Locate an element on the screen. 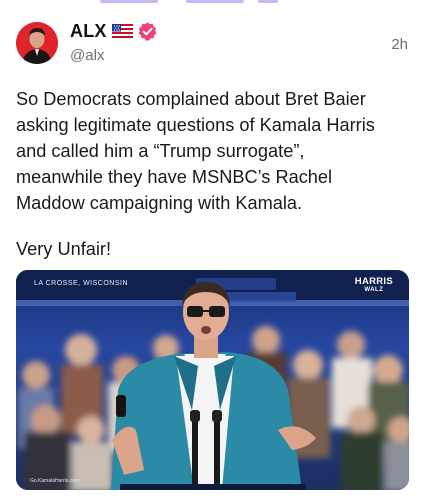 The height and width of the screenshot is (500, 426). campaign-logo: HARRIS WALZ is located at coordinates (374, 286).